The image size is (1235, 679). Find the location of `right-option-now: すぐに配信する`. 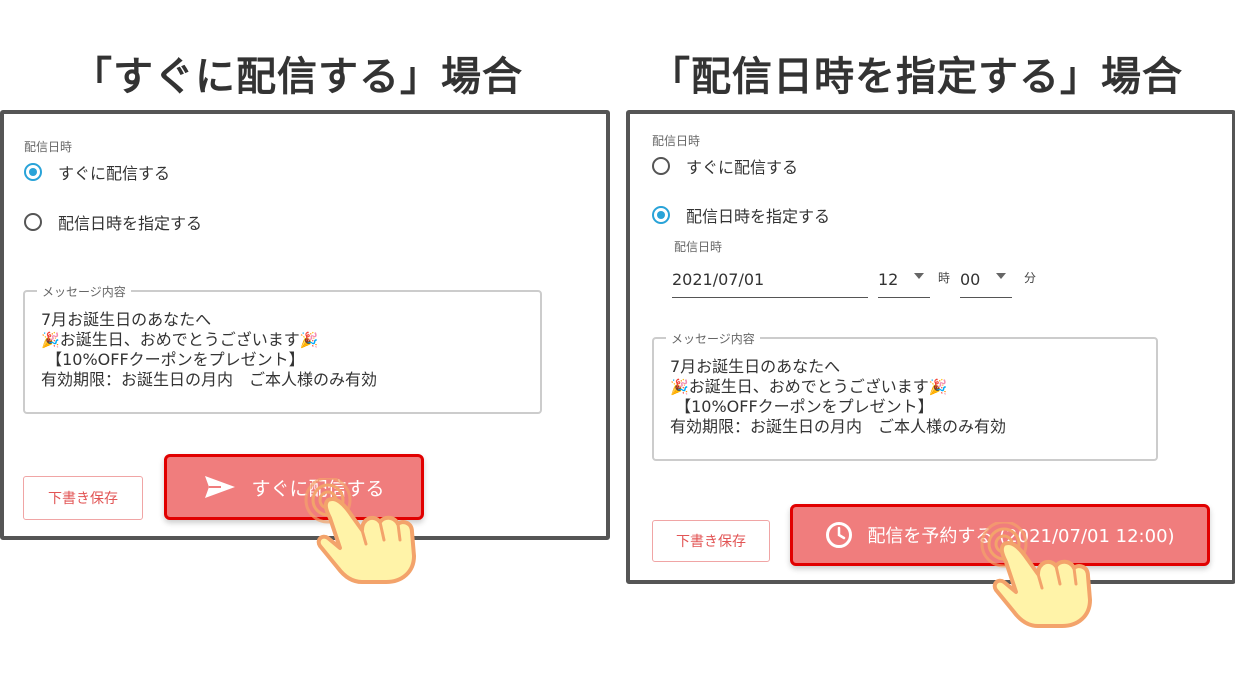

right-option-now: すぐに配信する is located at coordinates (725, 166).